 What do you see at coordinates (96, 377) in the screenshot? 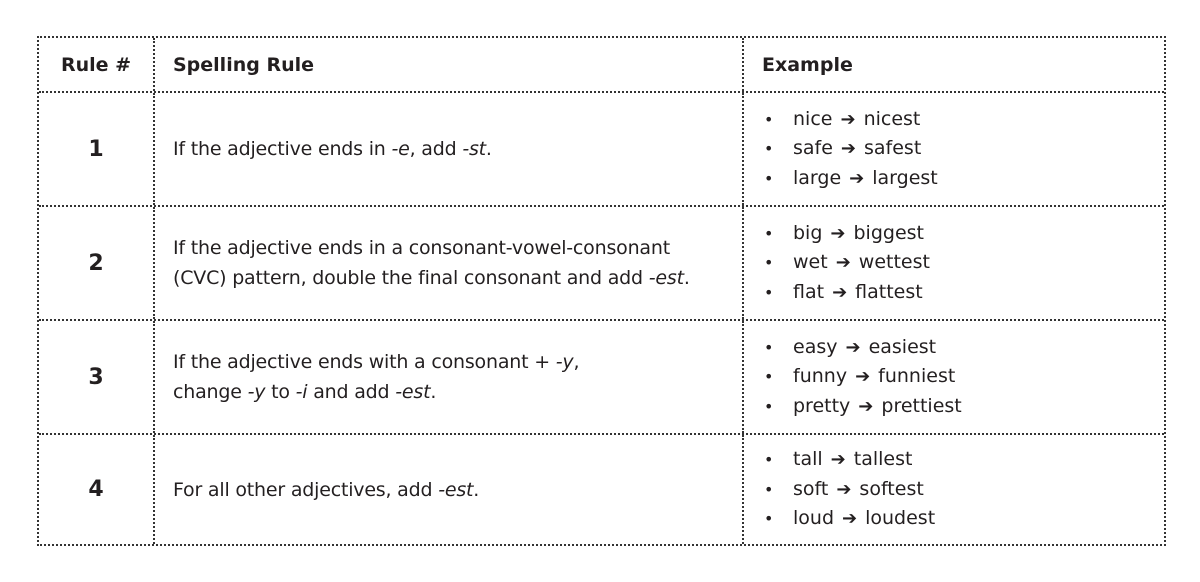
I see `rule-number: 3` at bounding box center [96, 377].